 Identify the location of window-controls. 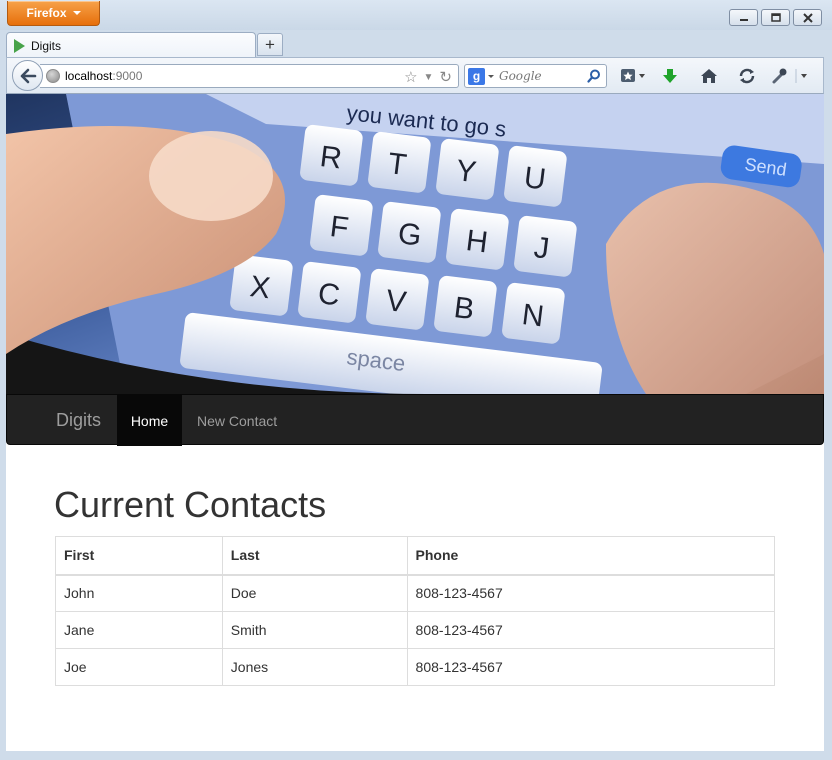
(775, 17).